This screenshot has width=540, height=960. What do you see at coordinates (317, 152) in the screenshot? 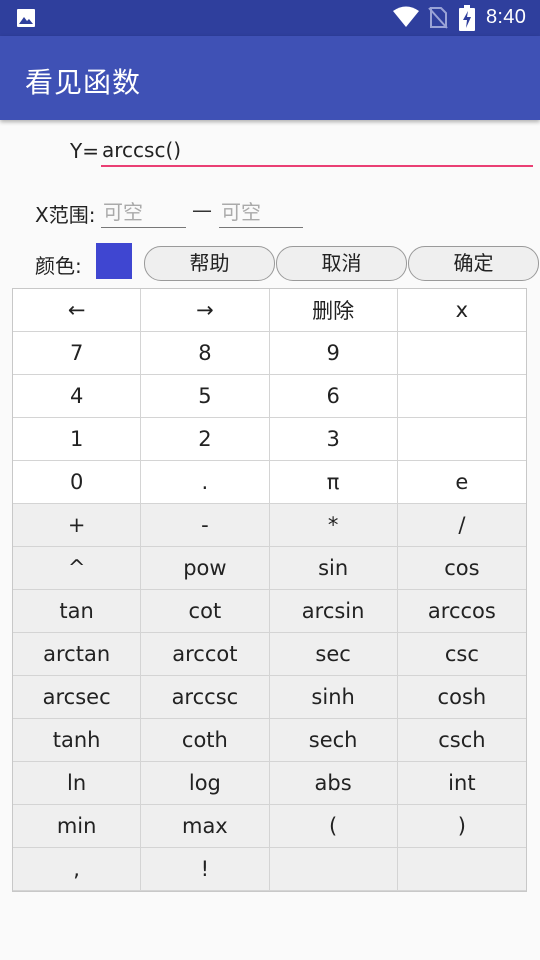
I see `function-input` at bounding box center [317, 152].